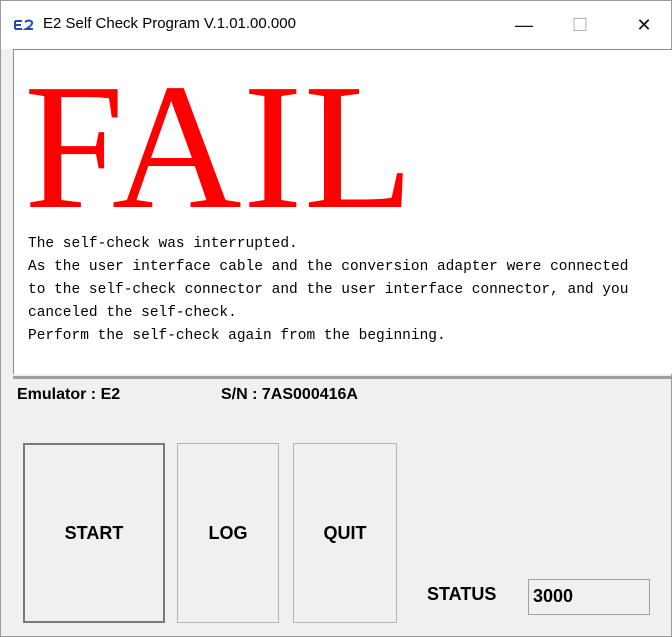  Describe the element at coordinates (69, 394) in the screenshot. I see `emulator-label: Emulator : E2` at that location.